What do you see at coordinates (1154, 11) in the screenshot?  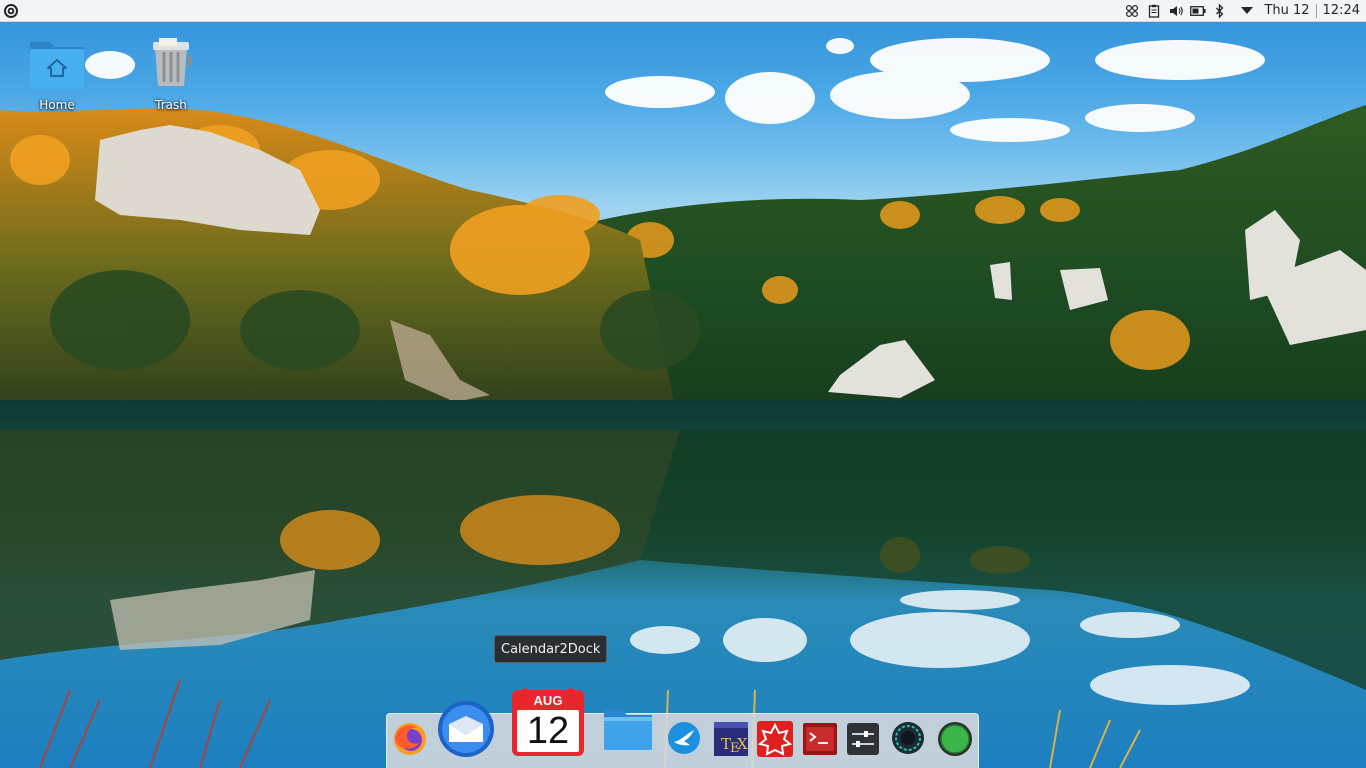 I see `clipboard-icon` at bounding box center [1154, 11].